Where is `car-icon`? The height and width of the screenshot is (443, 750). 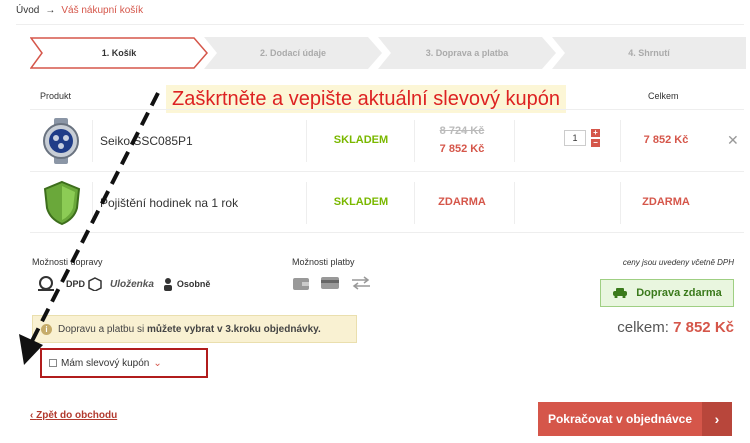
car-icon is located at coordinates (620, 293).